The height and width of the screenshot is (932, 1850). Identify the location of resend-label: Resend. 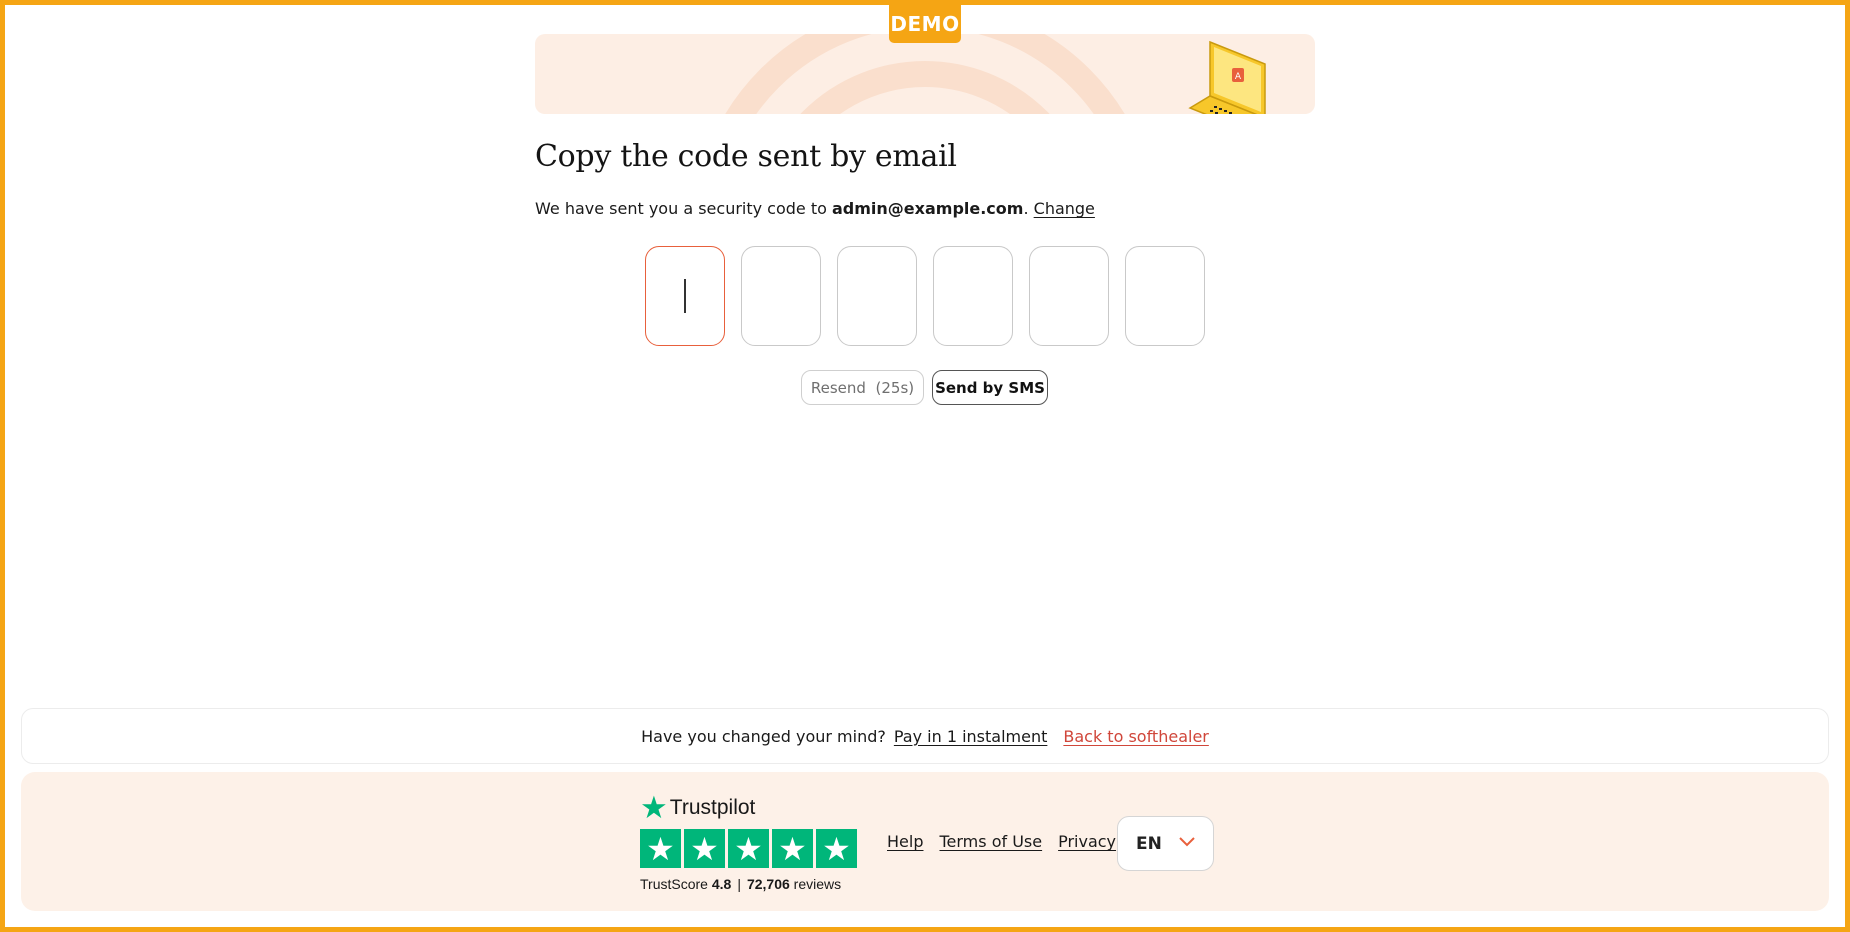
(838, 387).